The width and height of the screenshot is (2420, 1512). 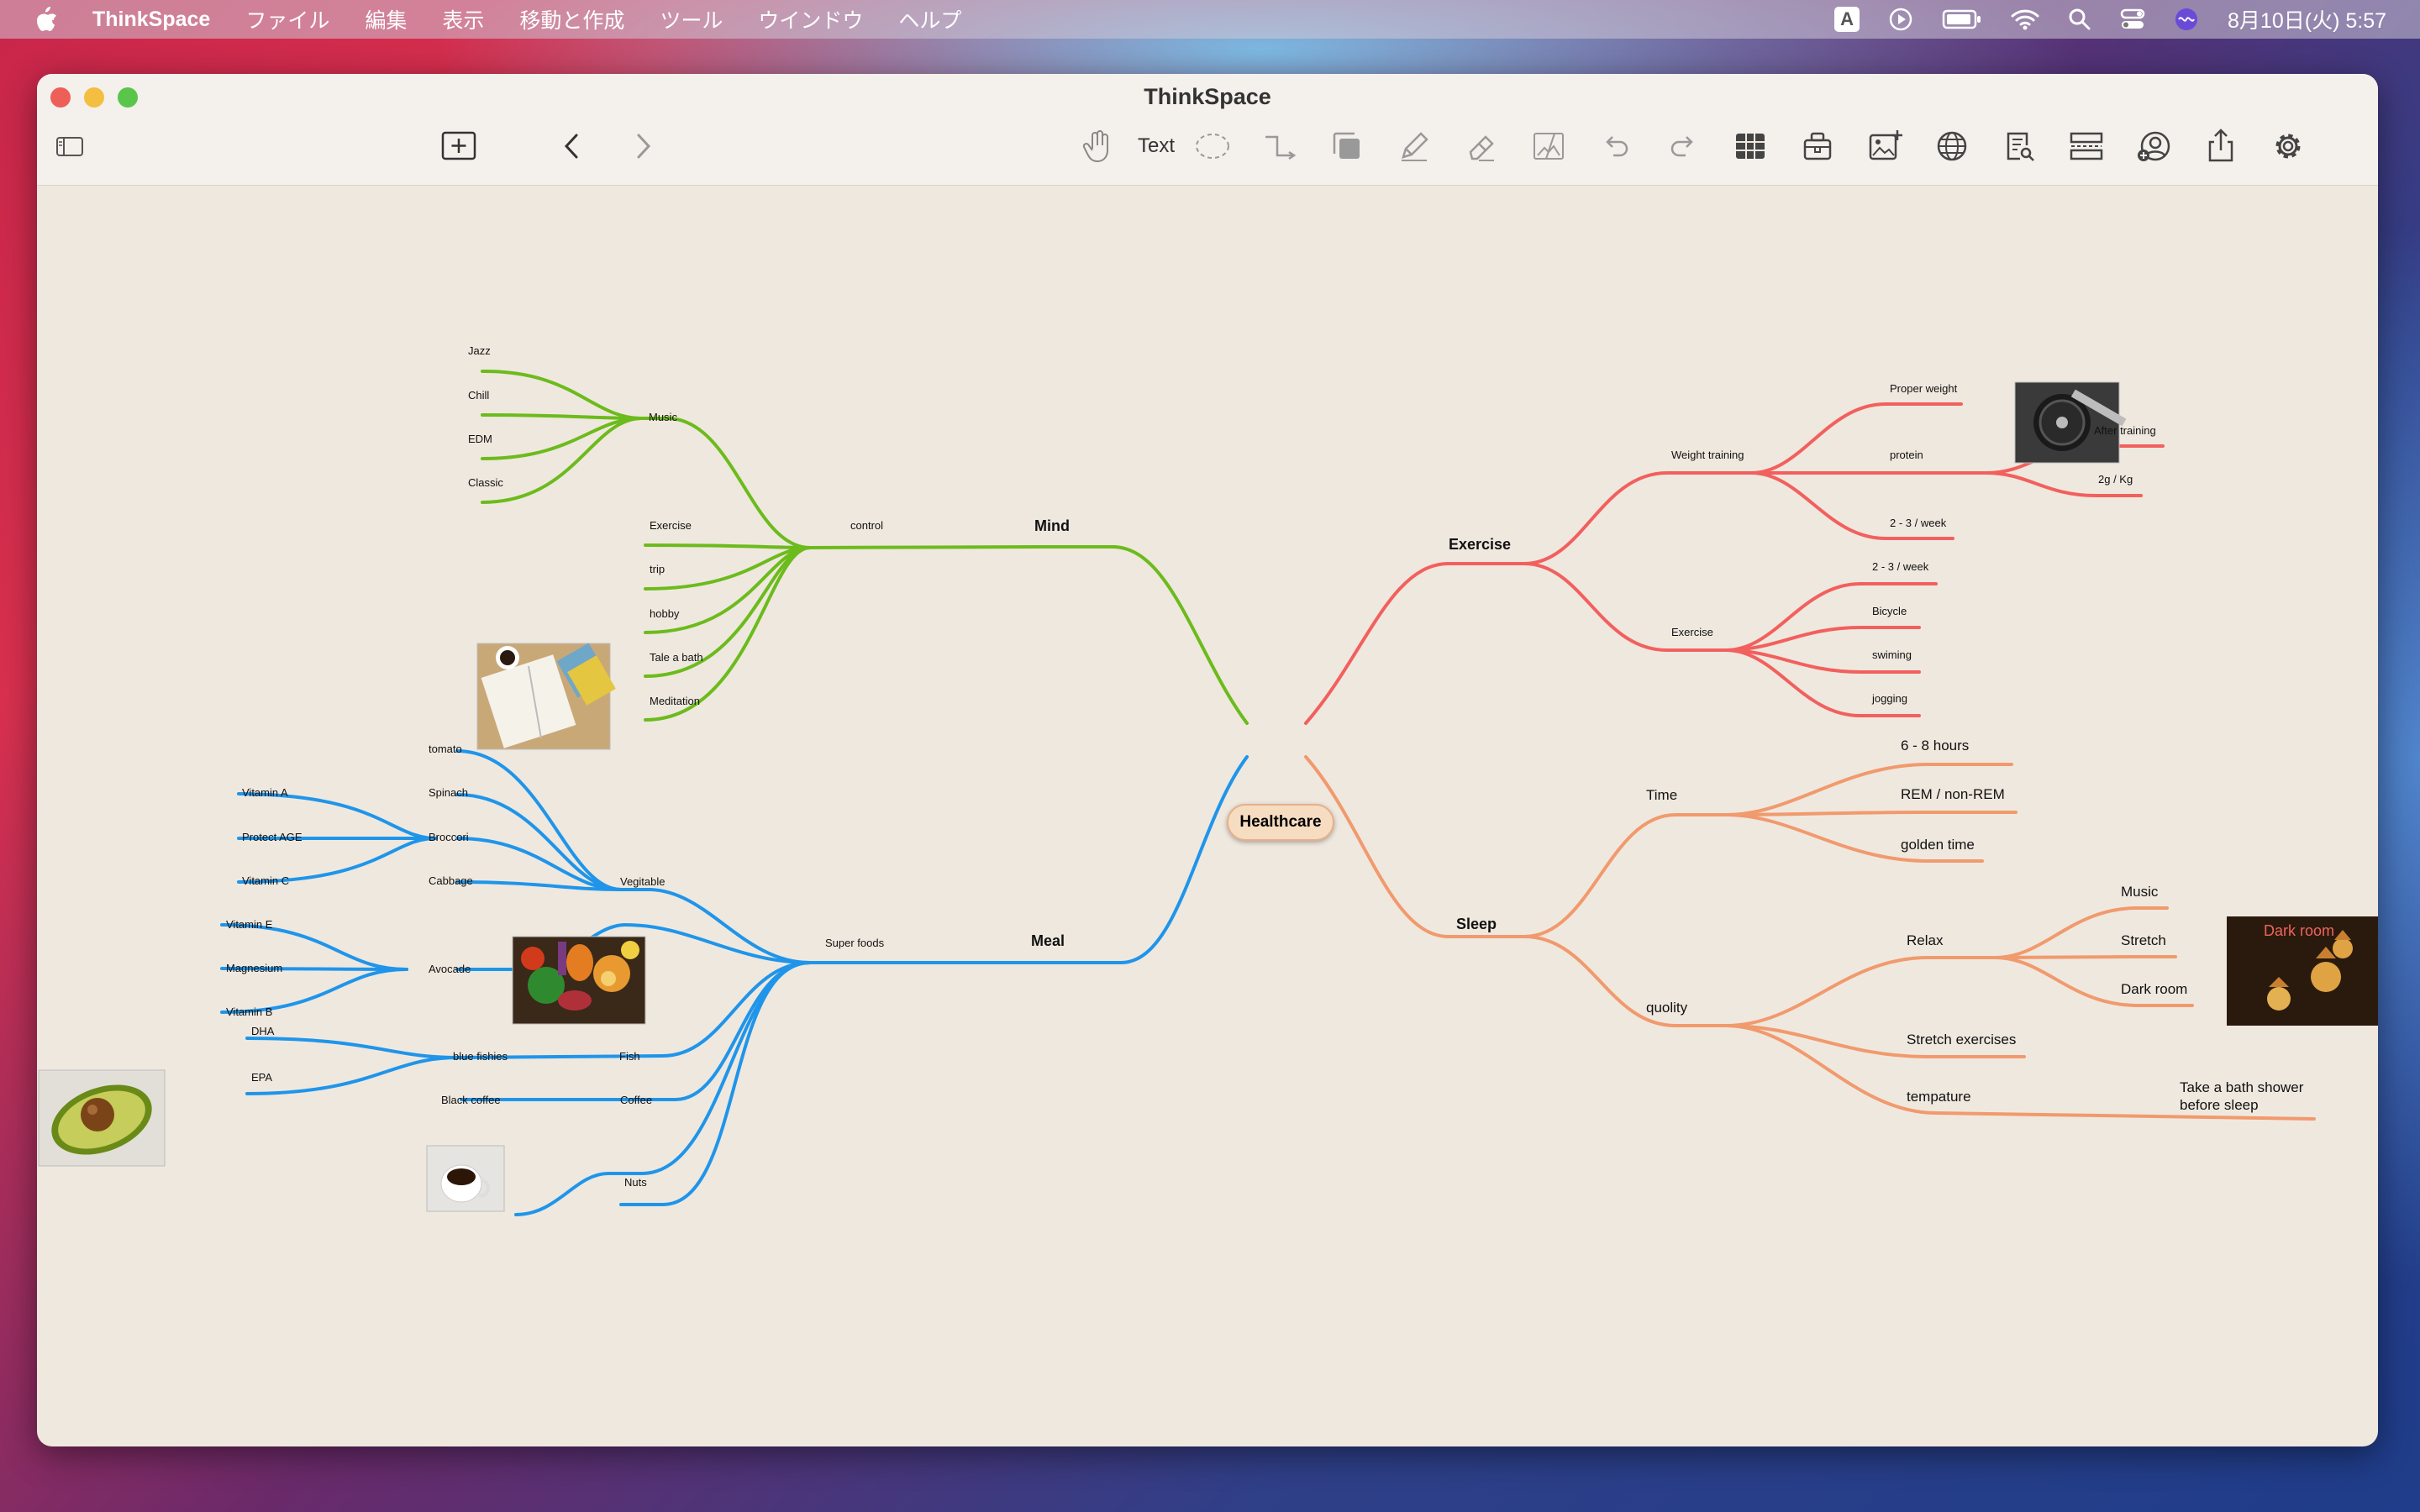 I want to click on topic-coffee: Coffee, so click(x=636, y=1100).